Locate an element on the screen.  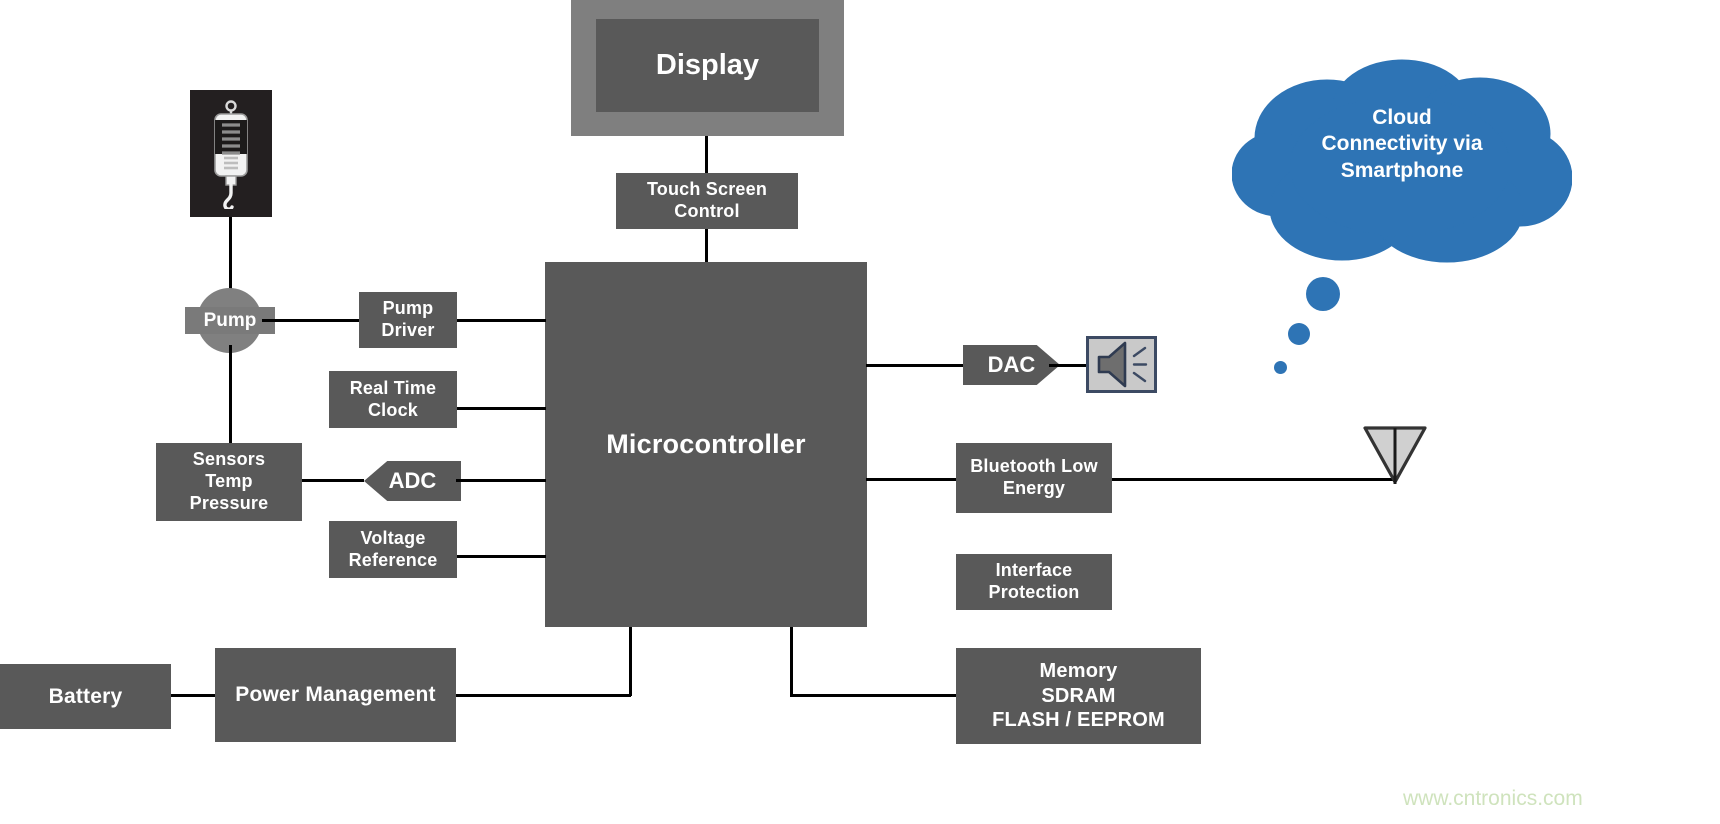
iv-bag-glyph is located at coordinates (231, 154).